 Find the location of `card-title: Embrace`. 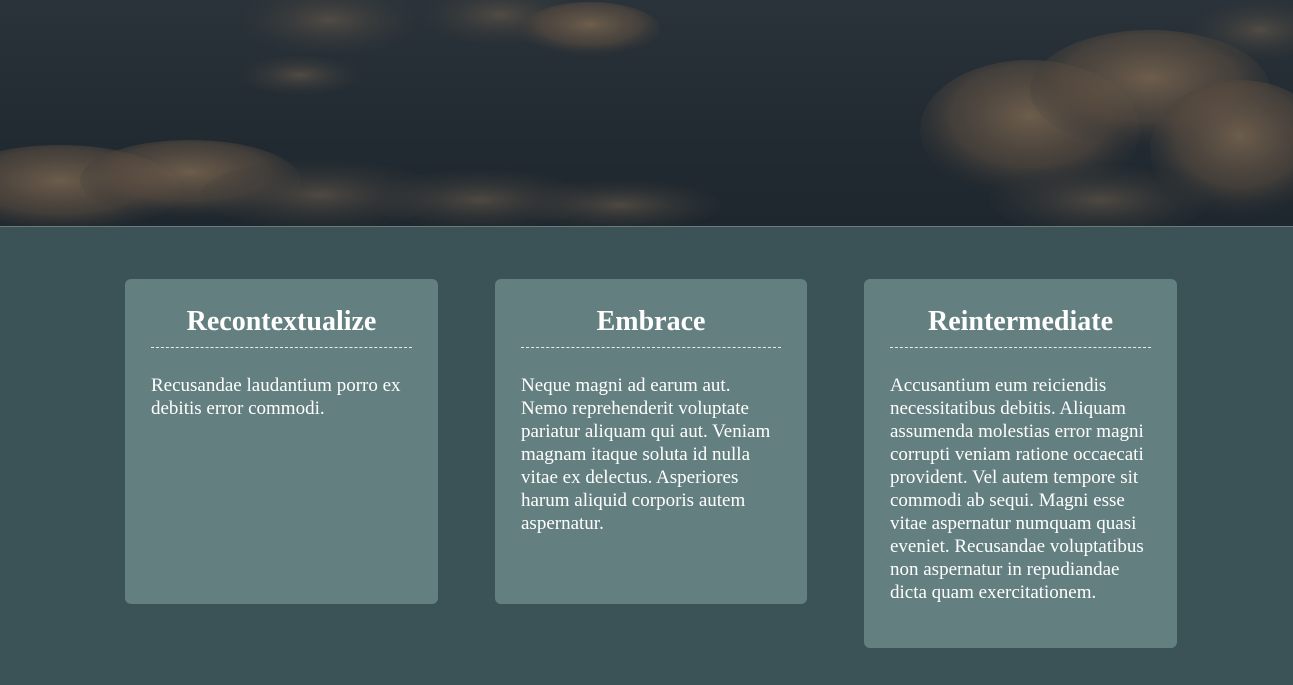

card-title: Embrace is located at coordinates (651, 325).